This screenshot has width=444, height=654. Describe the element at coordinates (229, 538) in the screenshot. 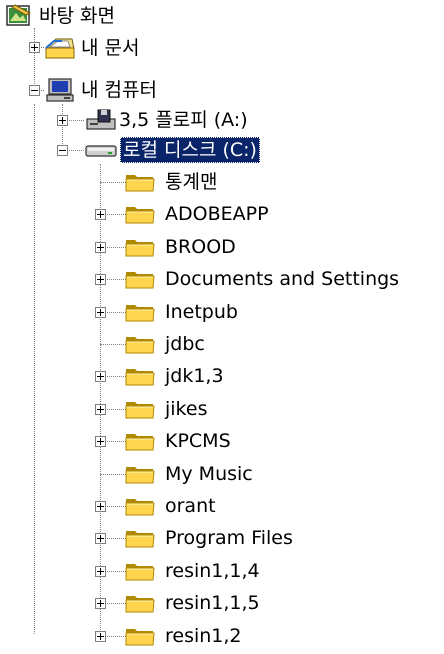

I see `tree-node-label: Program Files` at that location.